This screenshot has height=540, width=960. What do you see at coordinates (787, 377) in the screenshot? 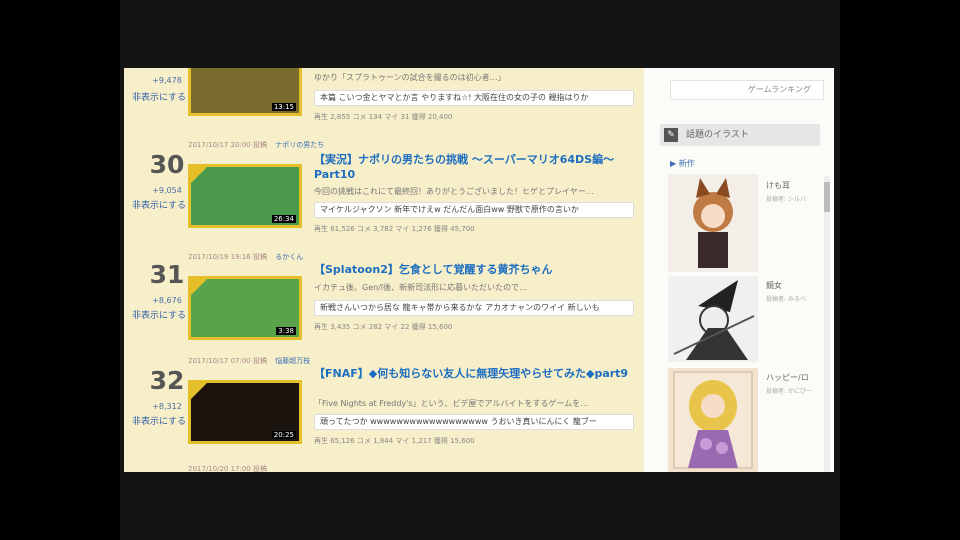
I see `illust-title: ハッピー/ロ` at bounding box center [787, 377].